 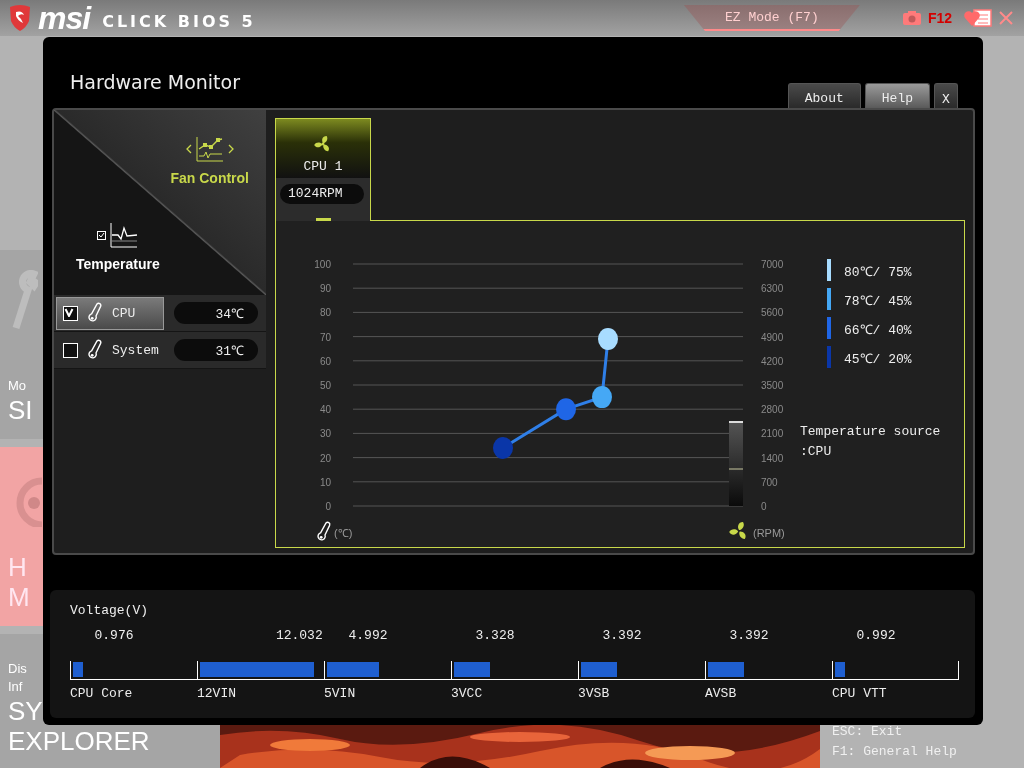 What do you see at coordinates (325, 337) in the screenshot?
I see `axis-tick-label: 70` at bounding box center [325, 337].